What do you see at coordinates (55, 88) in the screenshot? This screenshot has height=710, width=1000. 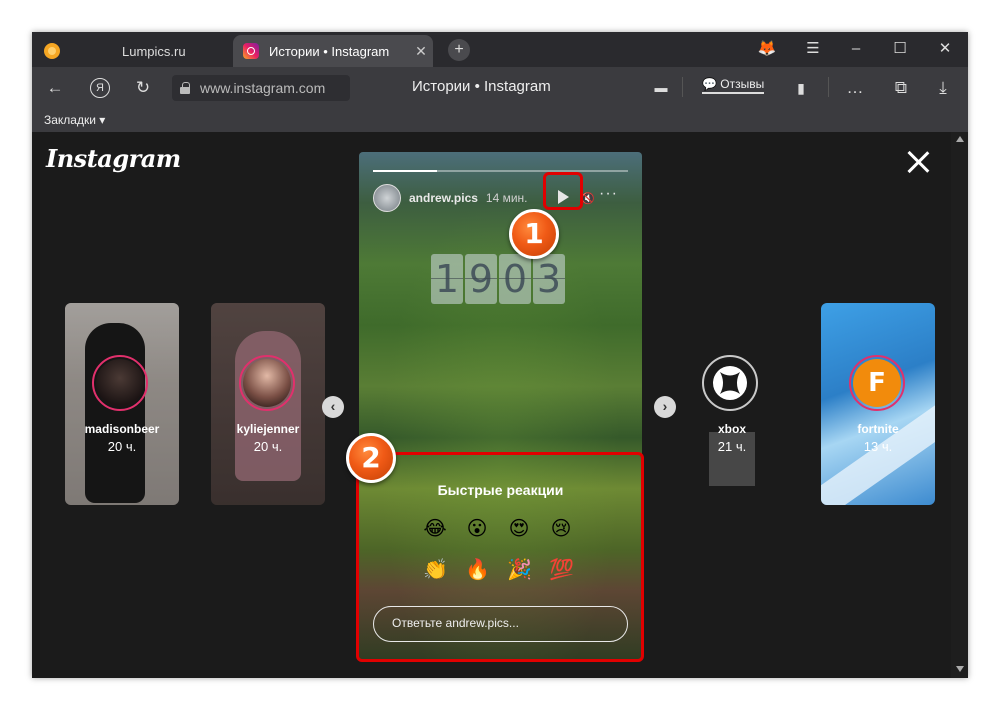 I see `back-arrow-icon: ←` at bounding box center [55, 88].